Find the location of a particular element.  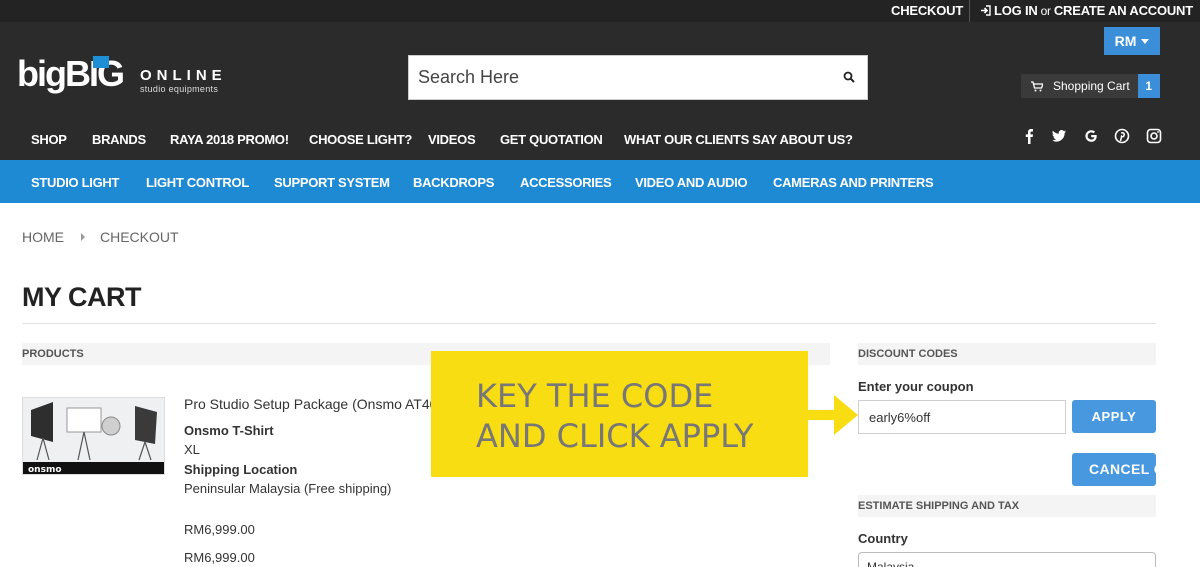

category-support-system: SUPPORT SYSTEM is located at coordinates (332, 182).